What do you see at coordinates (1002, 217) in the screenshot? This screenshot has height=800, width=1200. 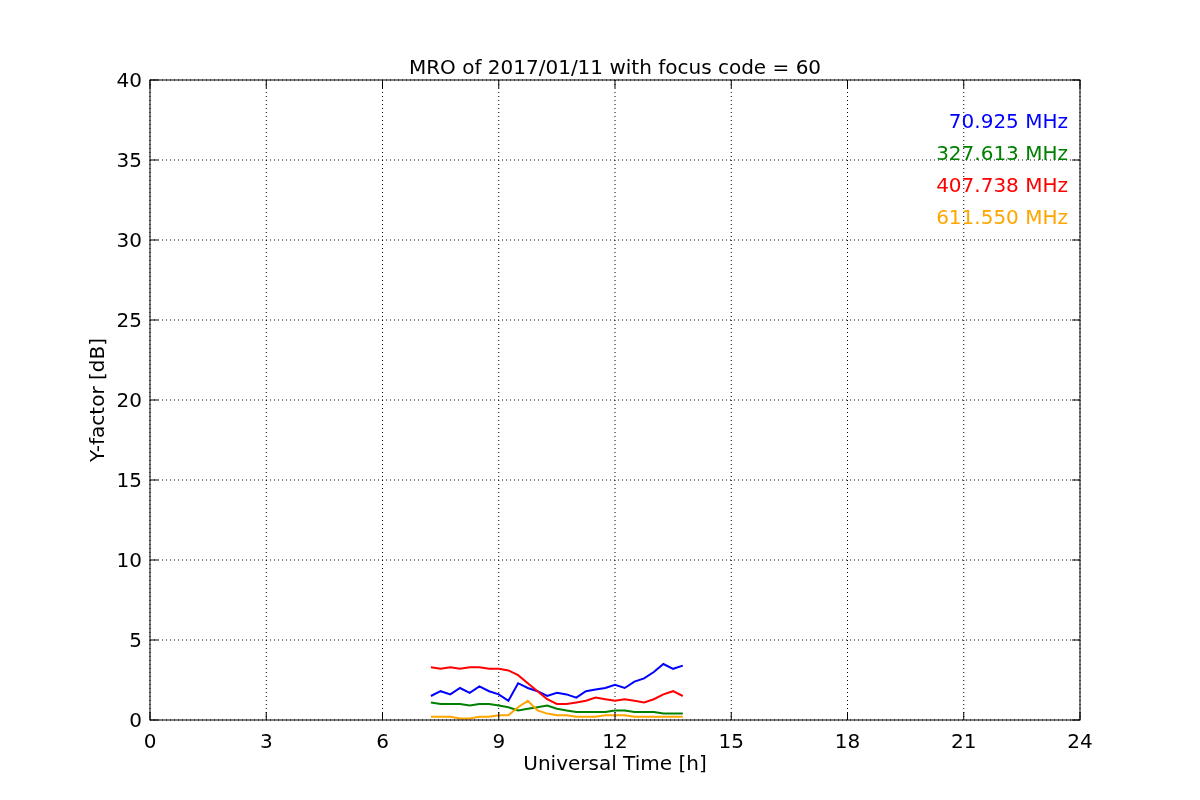 I see `legend-label: 611.550 MHz` at bounding box center [1002, 217].